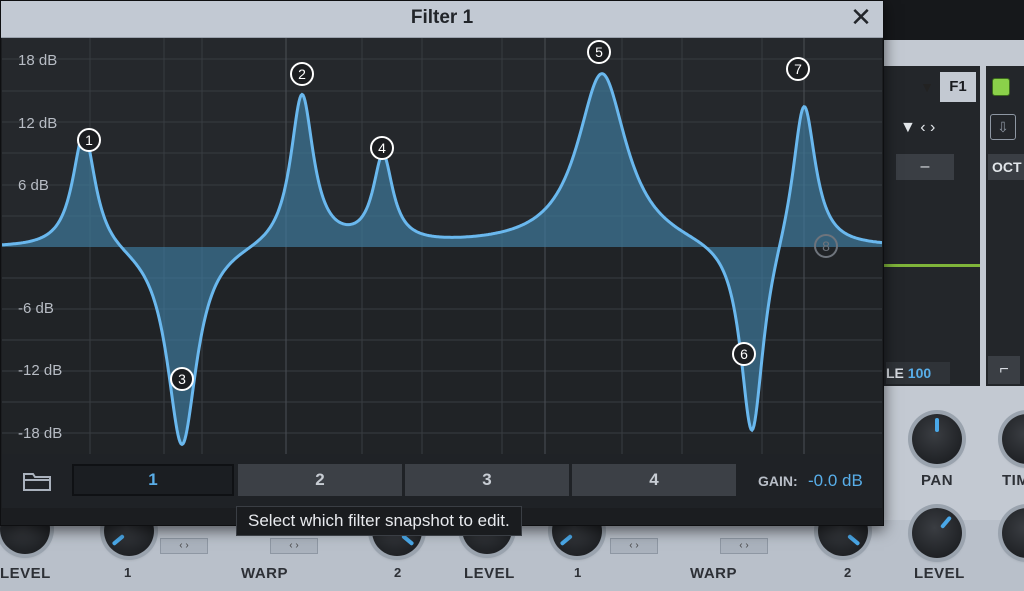 Image resolution: width=1024 pixels, height=591 pixels. I want to click on filter-node-label: 7, so click(798, 69).